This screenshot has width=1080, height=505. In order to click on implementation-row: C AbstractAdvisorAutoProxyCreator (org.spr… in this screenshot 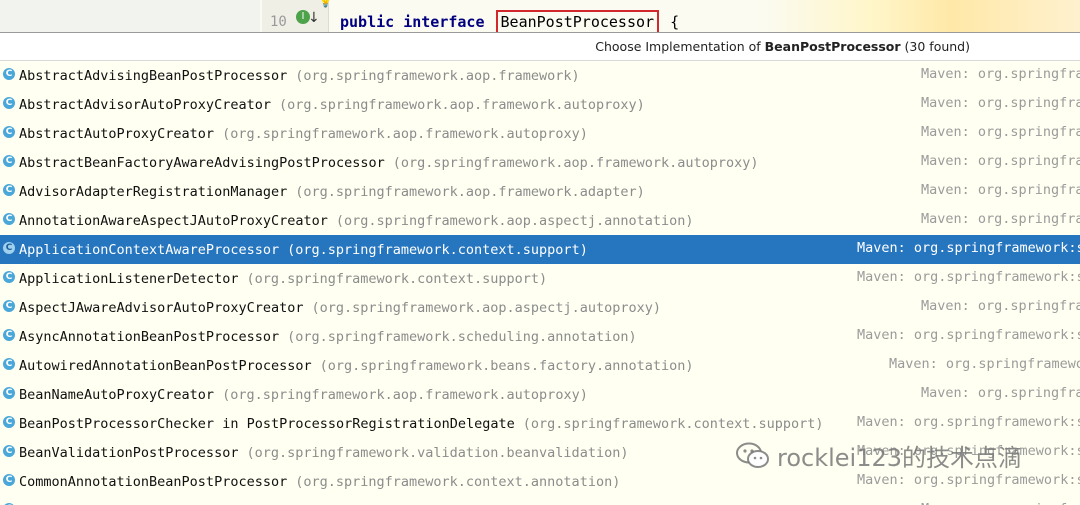, I will do `click(540, 104)`.